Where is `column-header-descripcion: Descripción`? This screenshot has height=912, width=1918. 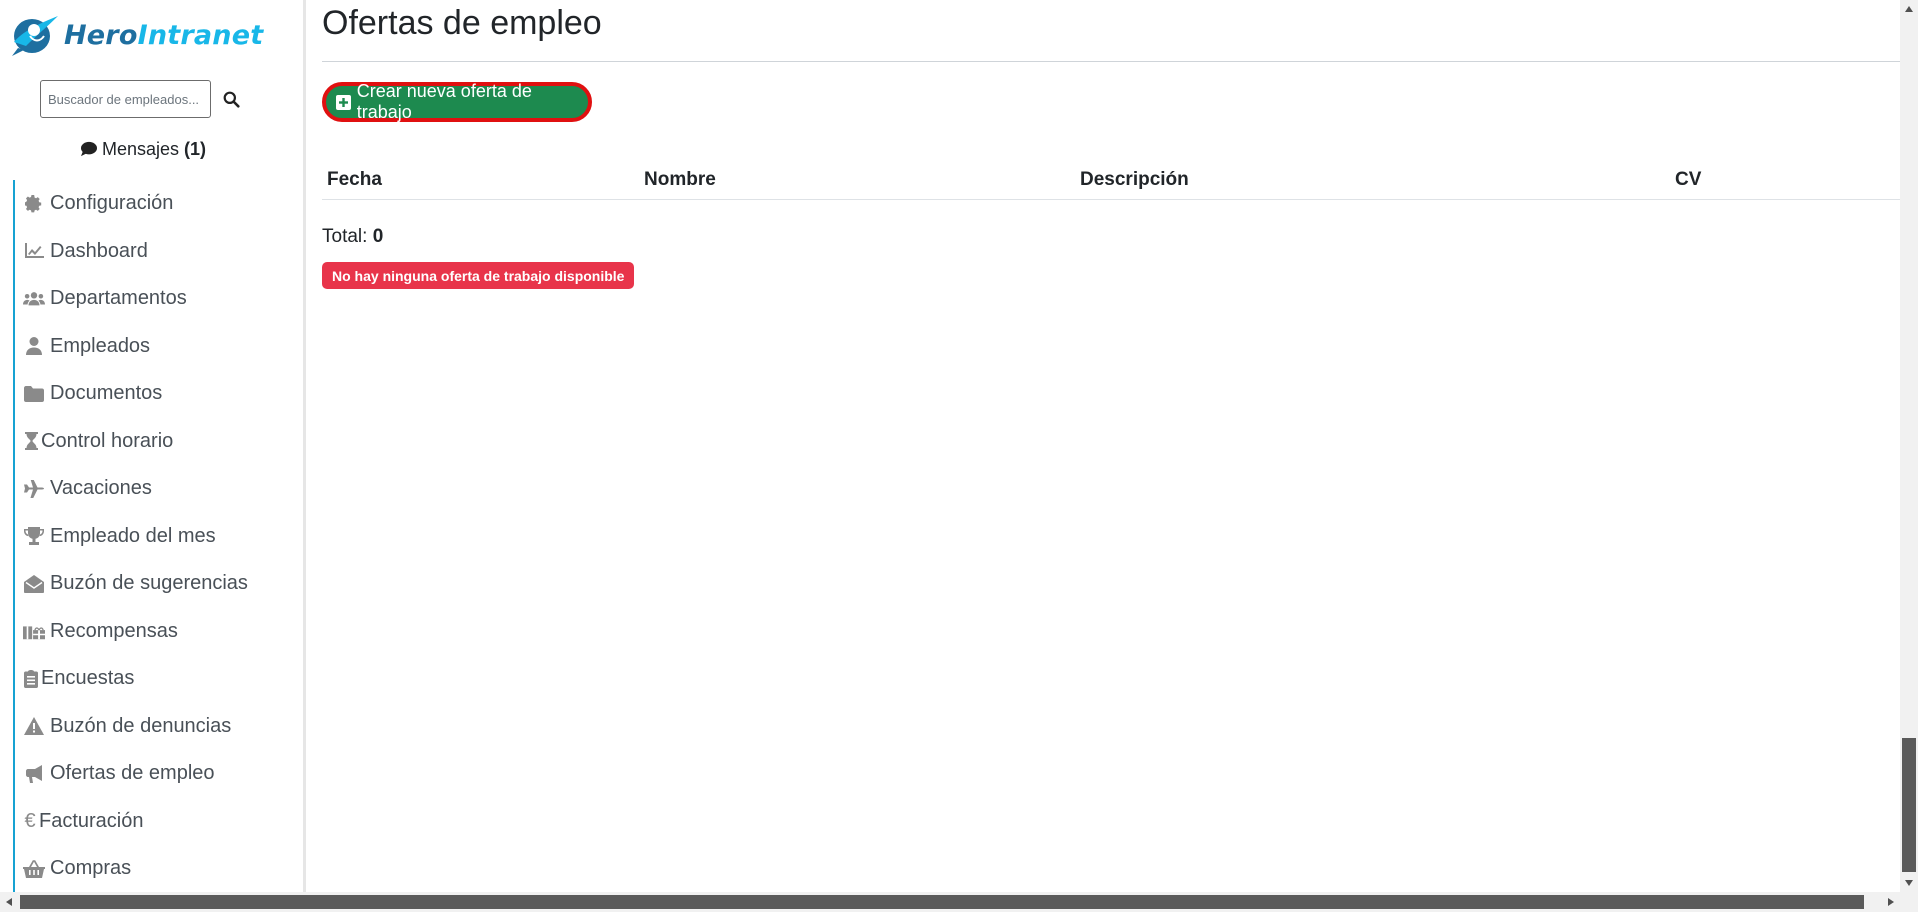
column-header-descripcion: Descripción is located at coordinates (1134, 179).